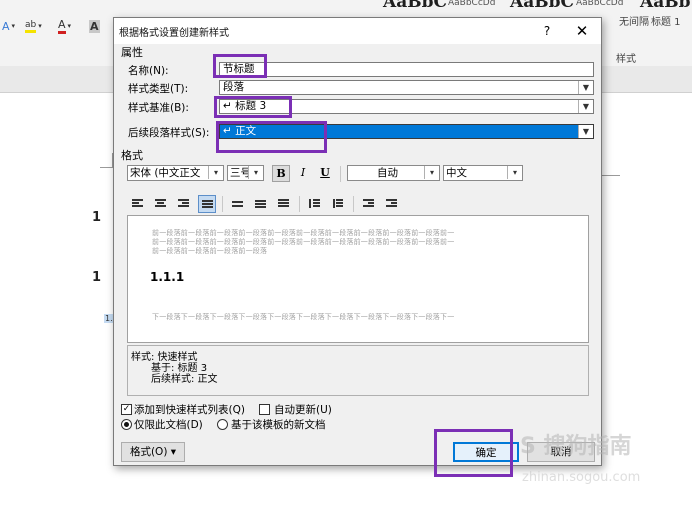 The height and width of the screenshot is (516, 692). I want to click on name-field: 节标题, so click(406, 69).